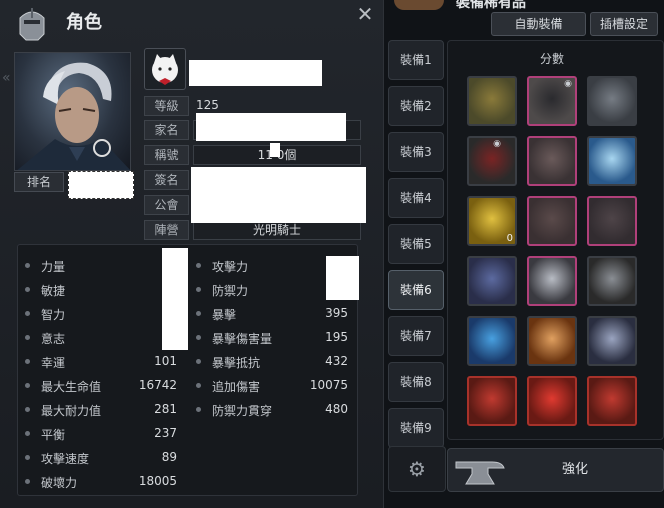  I want to click on pet-avatar, so click(165, 69).